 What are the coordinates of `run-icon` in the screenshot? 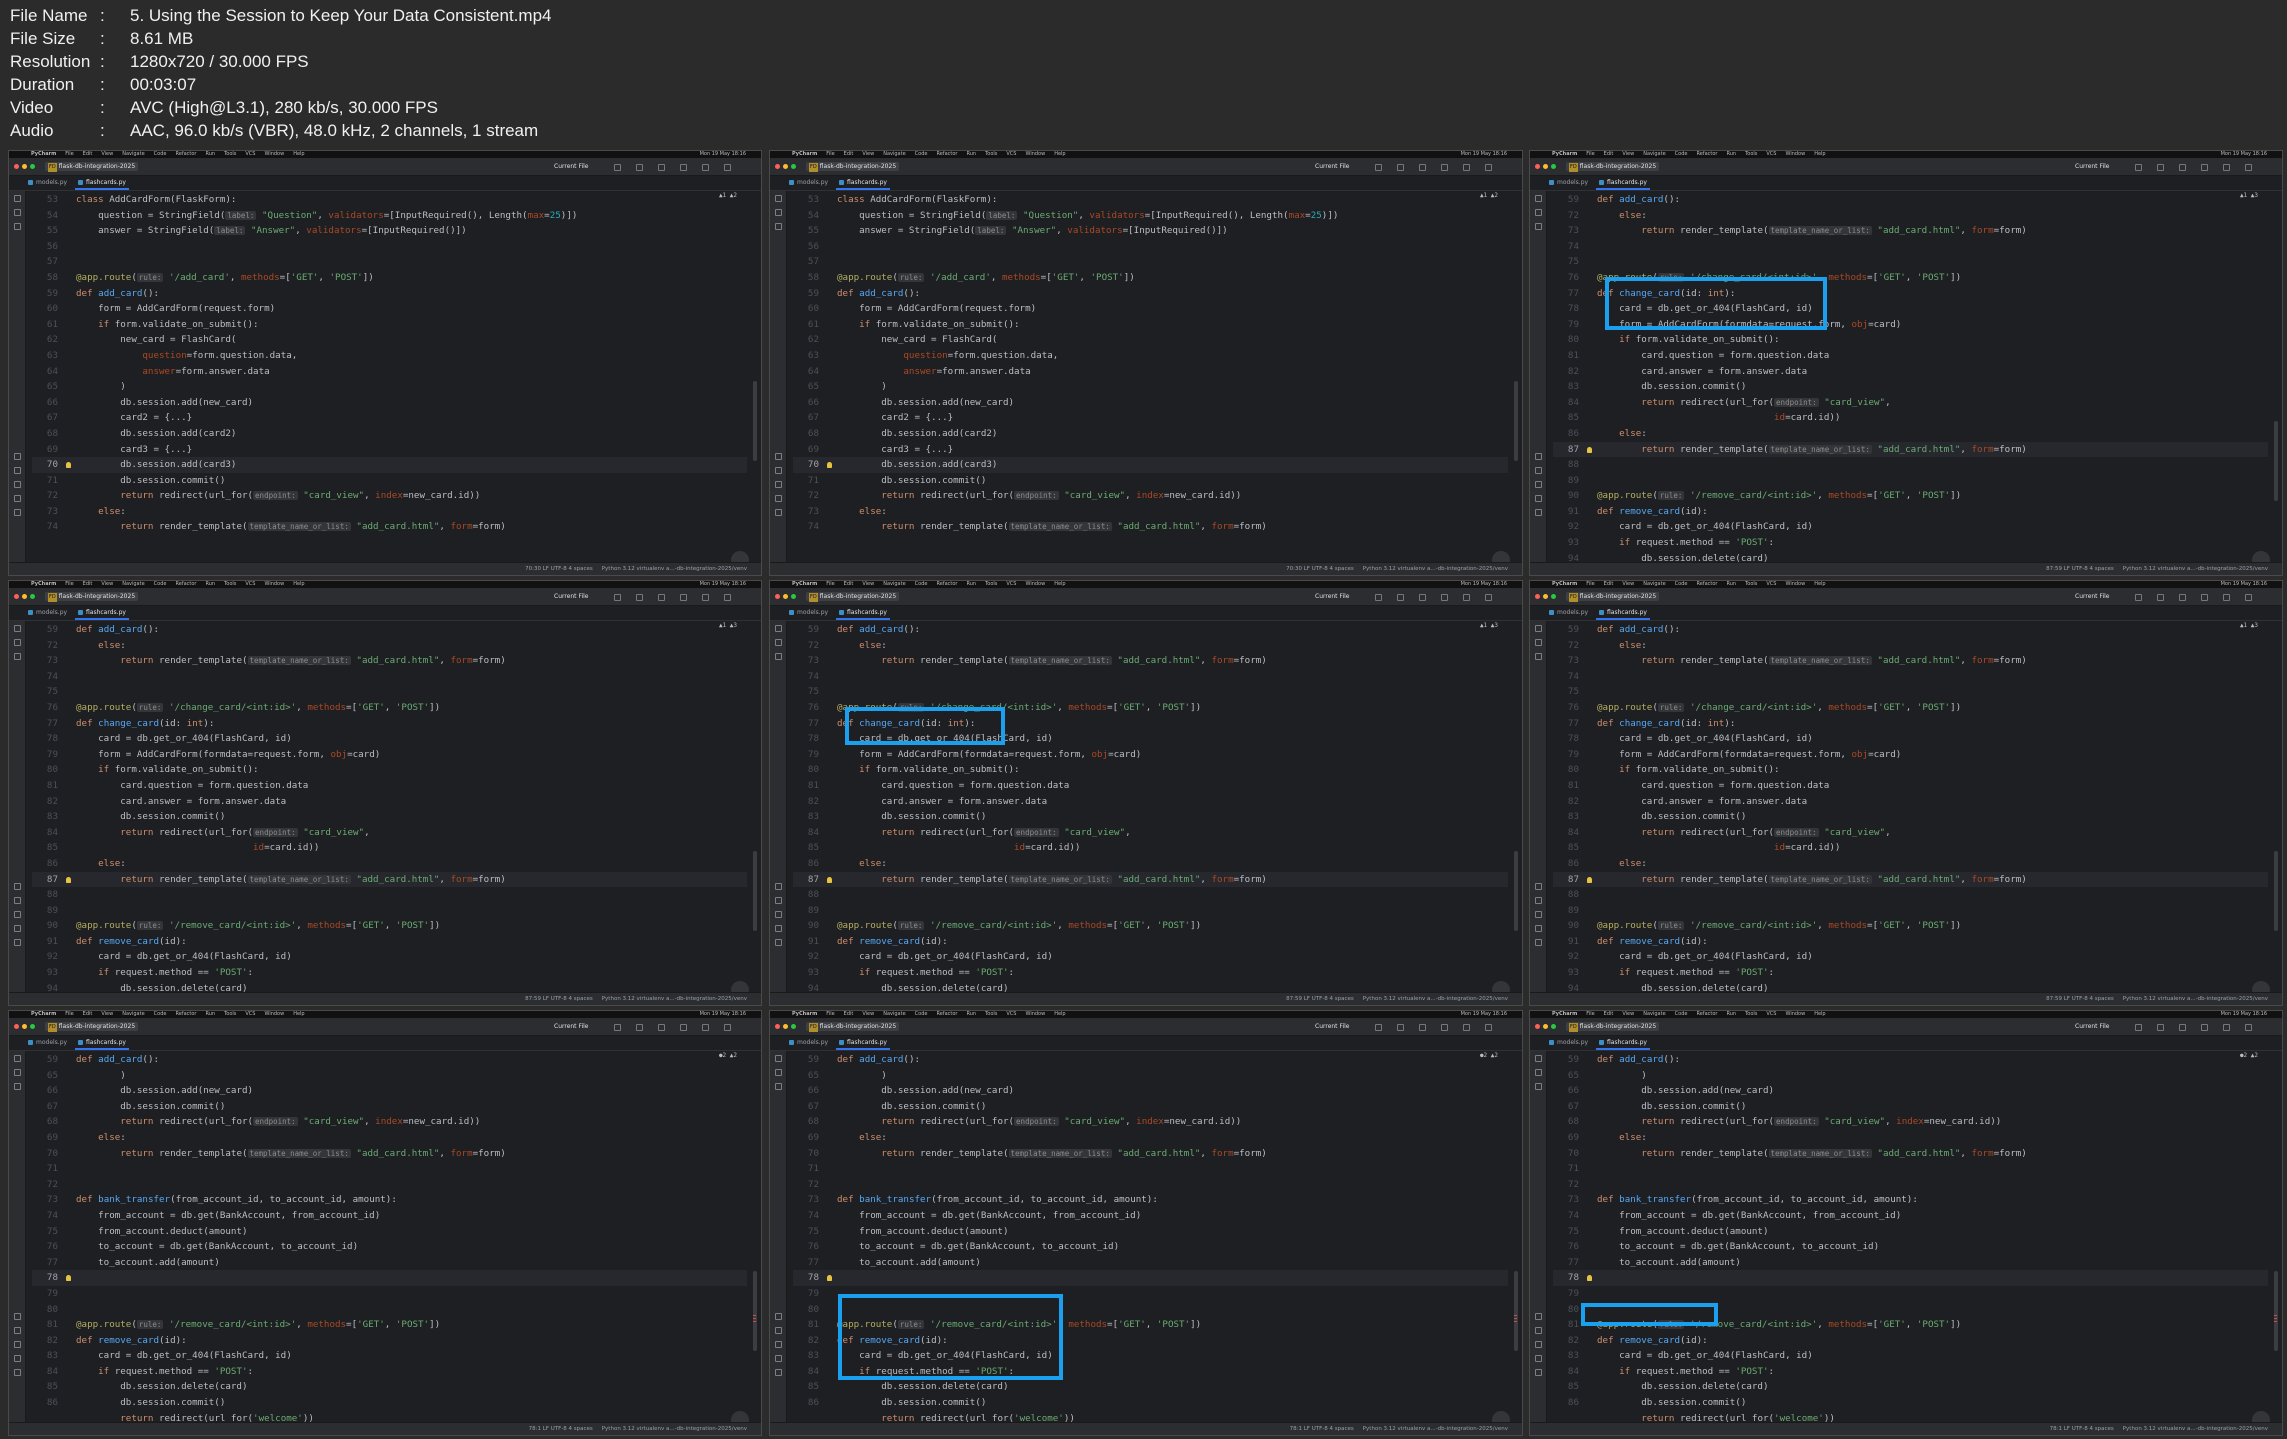 It's located at (2138, 167).